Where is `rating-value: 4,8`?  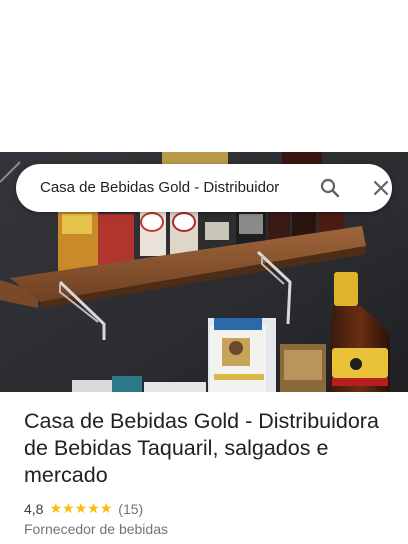
rating-value: 4,8 is located at coordinates (34, 509).